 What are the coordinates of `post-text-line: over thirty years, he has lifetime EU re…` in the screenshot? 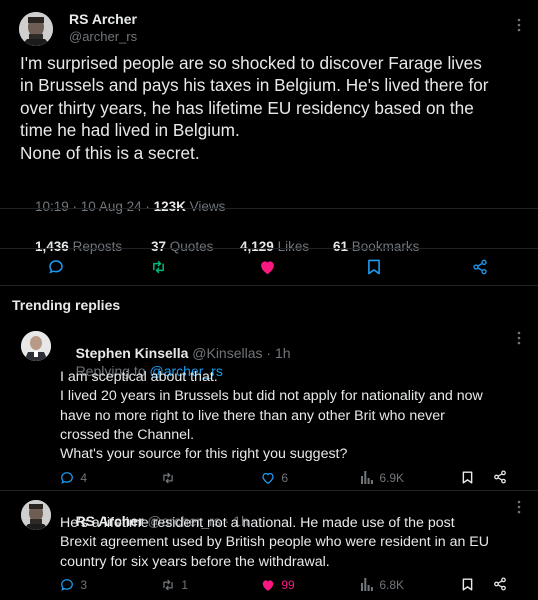 It's located at (247, 107).